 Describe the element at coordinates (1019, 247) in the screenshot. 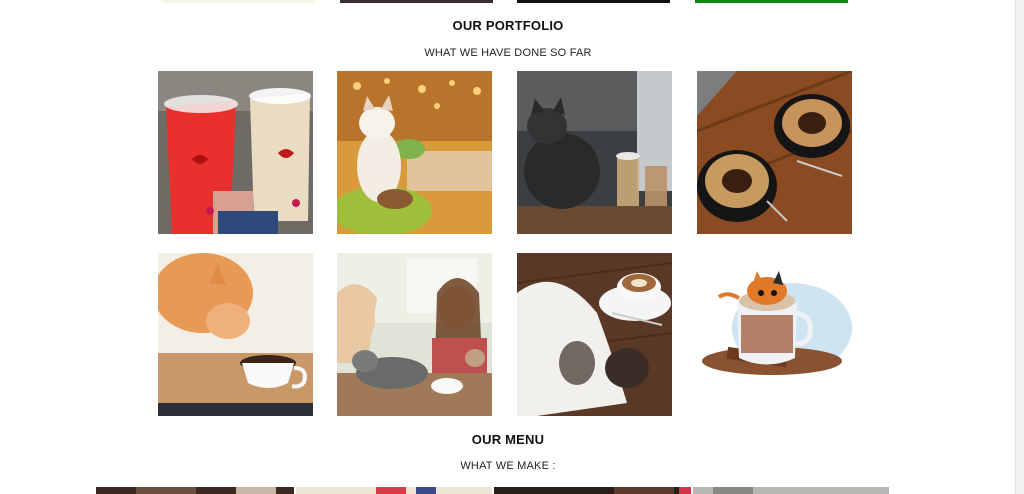

I see `page-scrollbar` at that location.